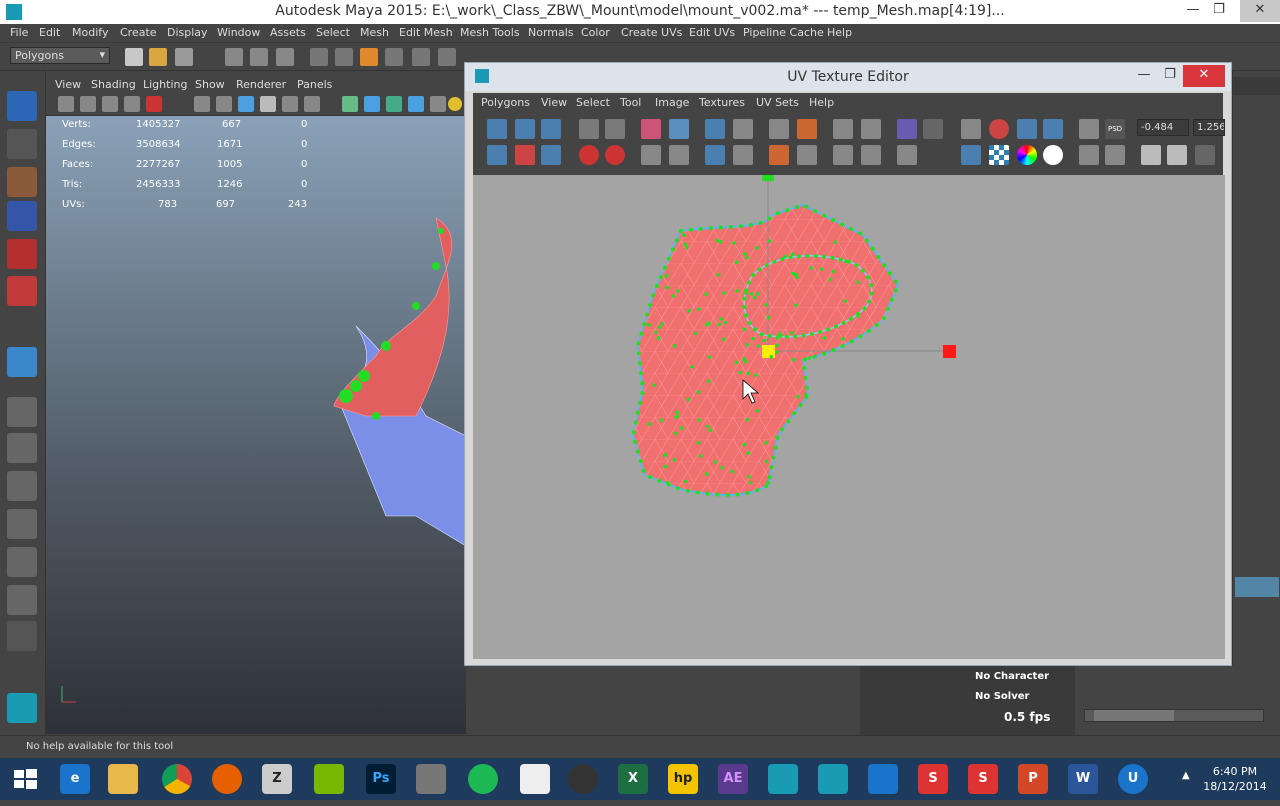 The height and width of the screenshot is (806, 1280). I want to click on psd-texture-icon, so click(1115, 155).